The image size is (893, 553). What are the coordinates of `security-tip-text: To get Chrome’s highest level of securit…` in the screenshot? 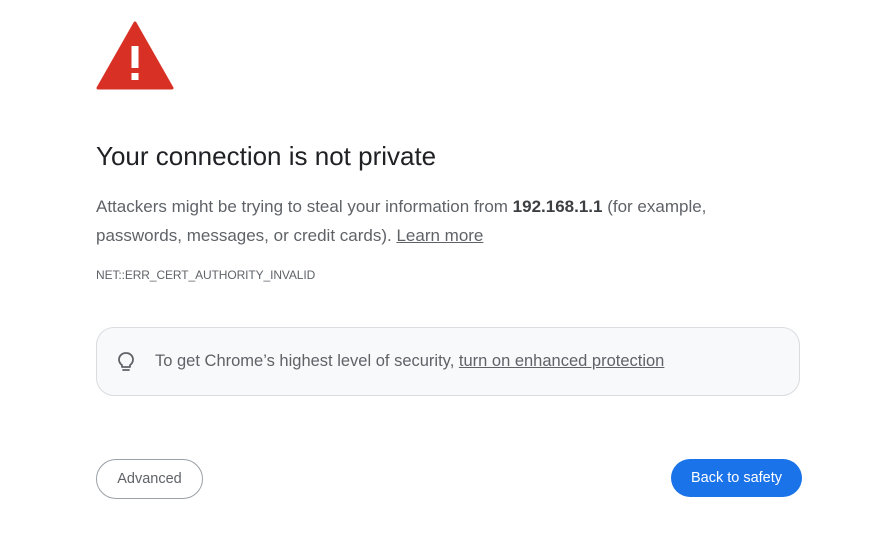 It's located at (409, 361).